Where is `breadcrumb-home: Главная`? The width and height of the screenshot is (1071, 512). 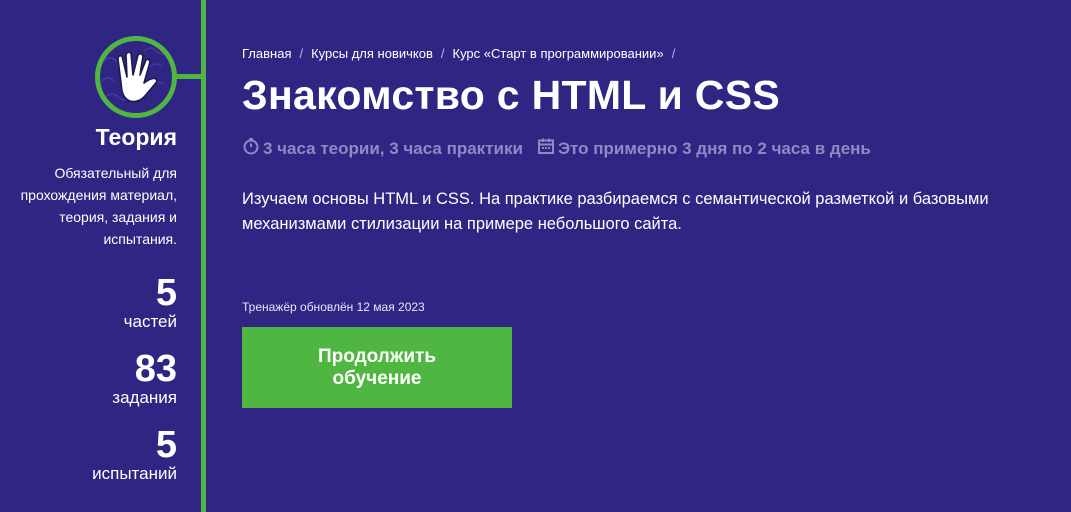 breadcrumb-home: Главная is located at coordinates (266, 53).